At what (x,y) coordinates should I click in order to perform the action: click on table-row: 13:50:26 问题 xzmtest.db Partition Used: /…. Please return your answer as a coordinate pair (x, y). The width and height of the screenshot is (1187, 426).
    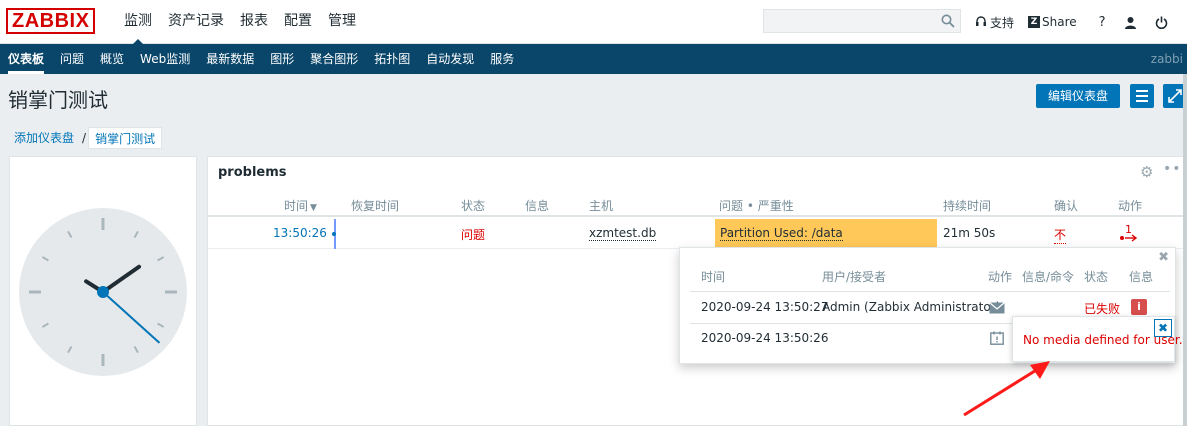
    Looking at the image, I should click on (697, 234).